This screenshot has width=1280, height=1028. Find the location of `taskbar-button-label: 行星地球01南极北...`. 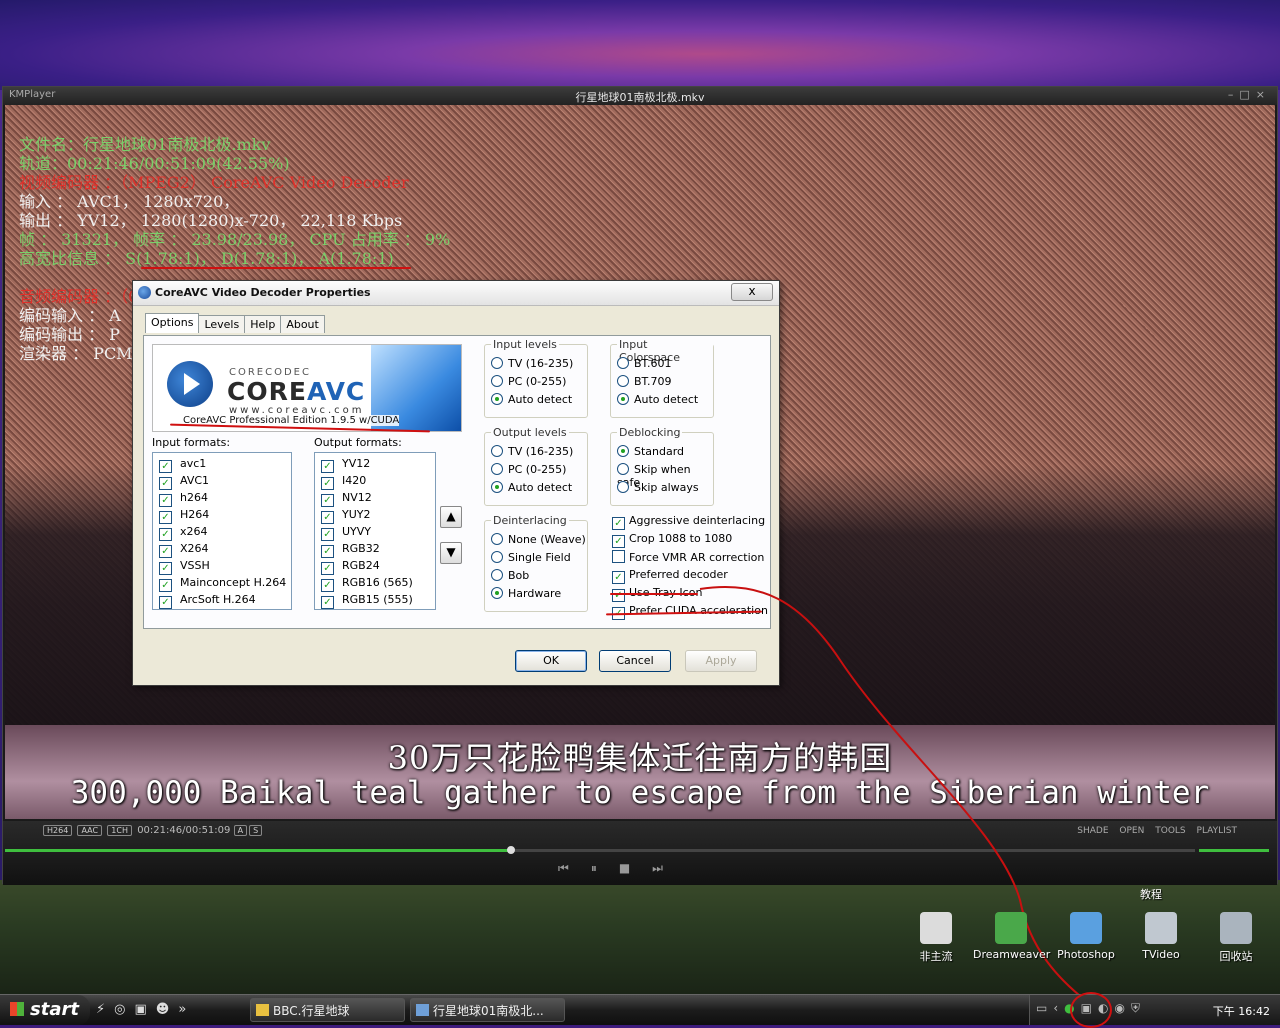

taskbar-button-label: 行星地球01南极北... is located at coordinates (488, 1011).